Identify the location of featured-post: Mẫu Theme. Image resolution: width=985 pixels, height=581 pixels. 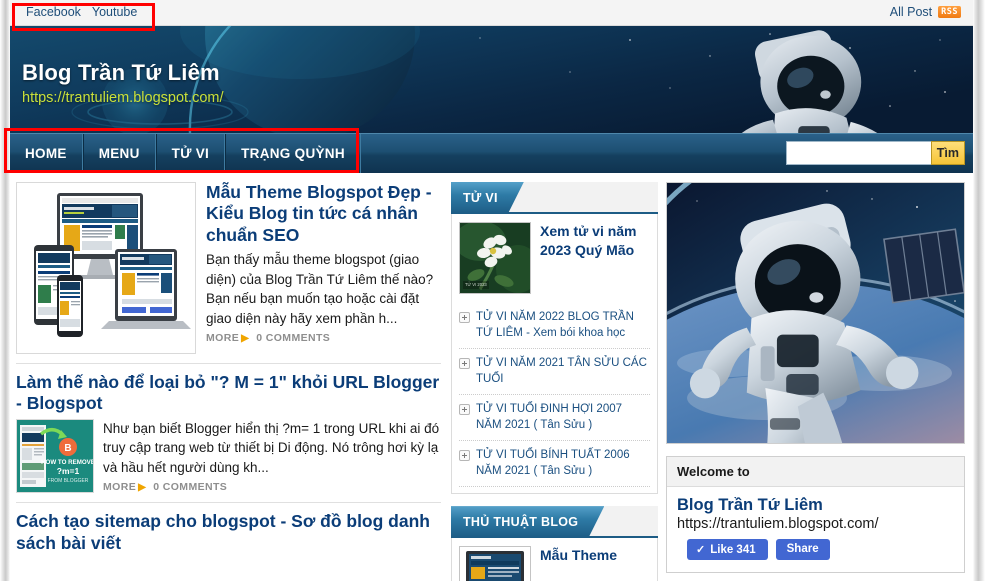
(554, 563).